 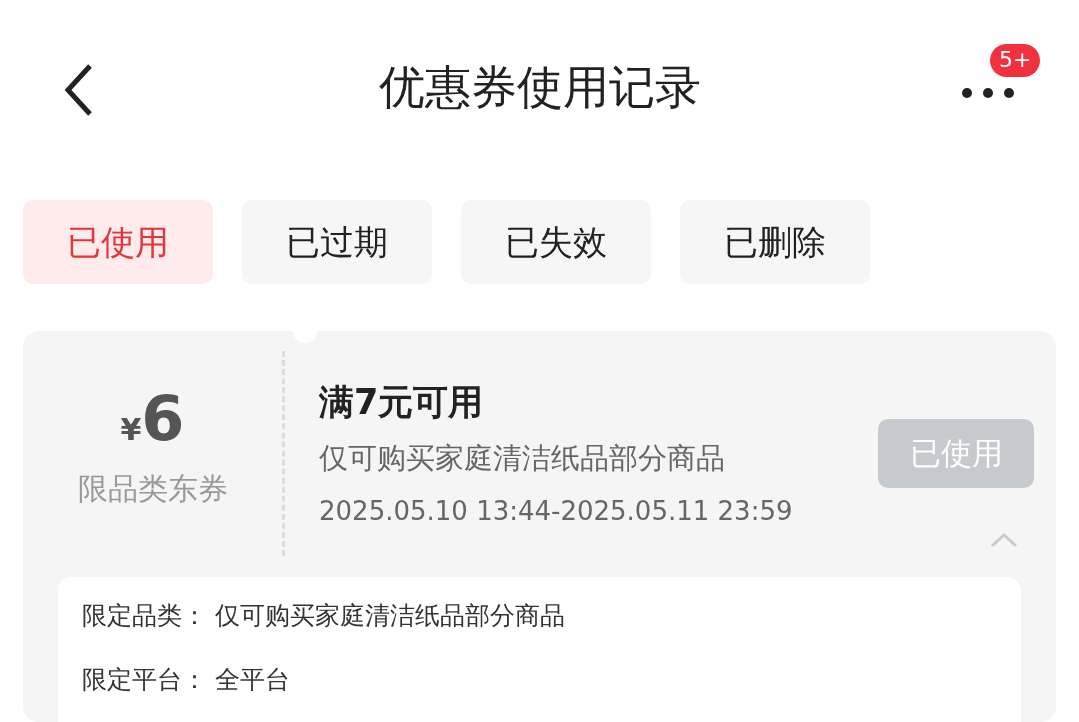 I want to click on filter-tab: 已删除, so click(x=775, y=242).